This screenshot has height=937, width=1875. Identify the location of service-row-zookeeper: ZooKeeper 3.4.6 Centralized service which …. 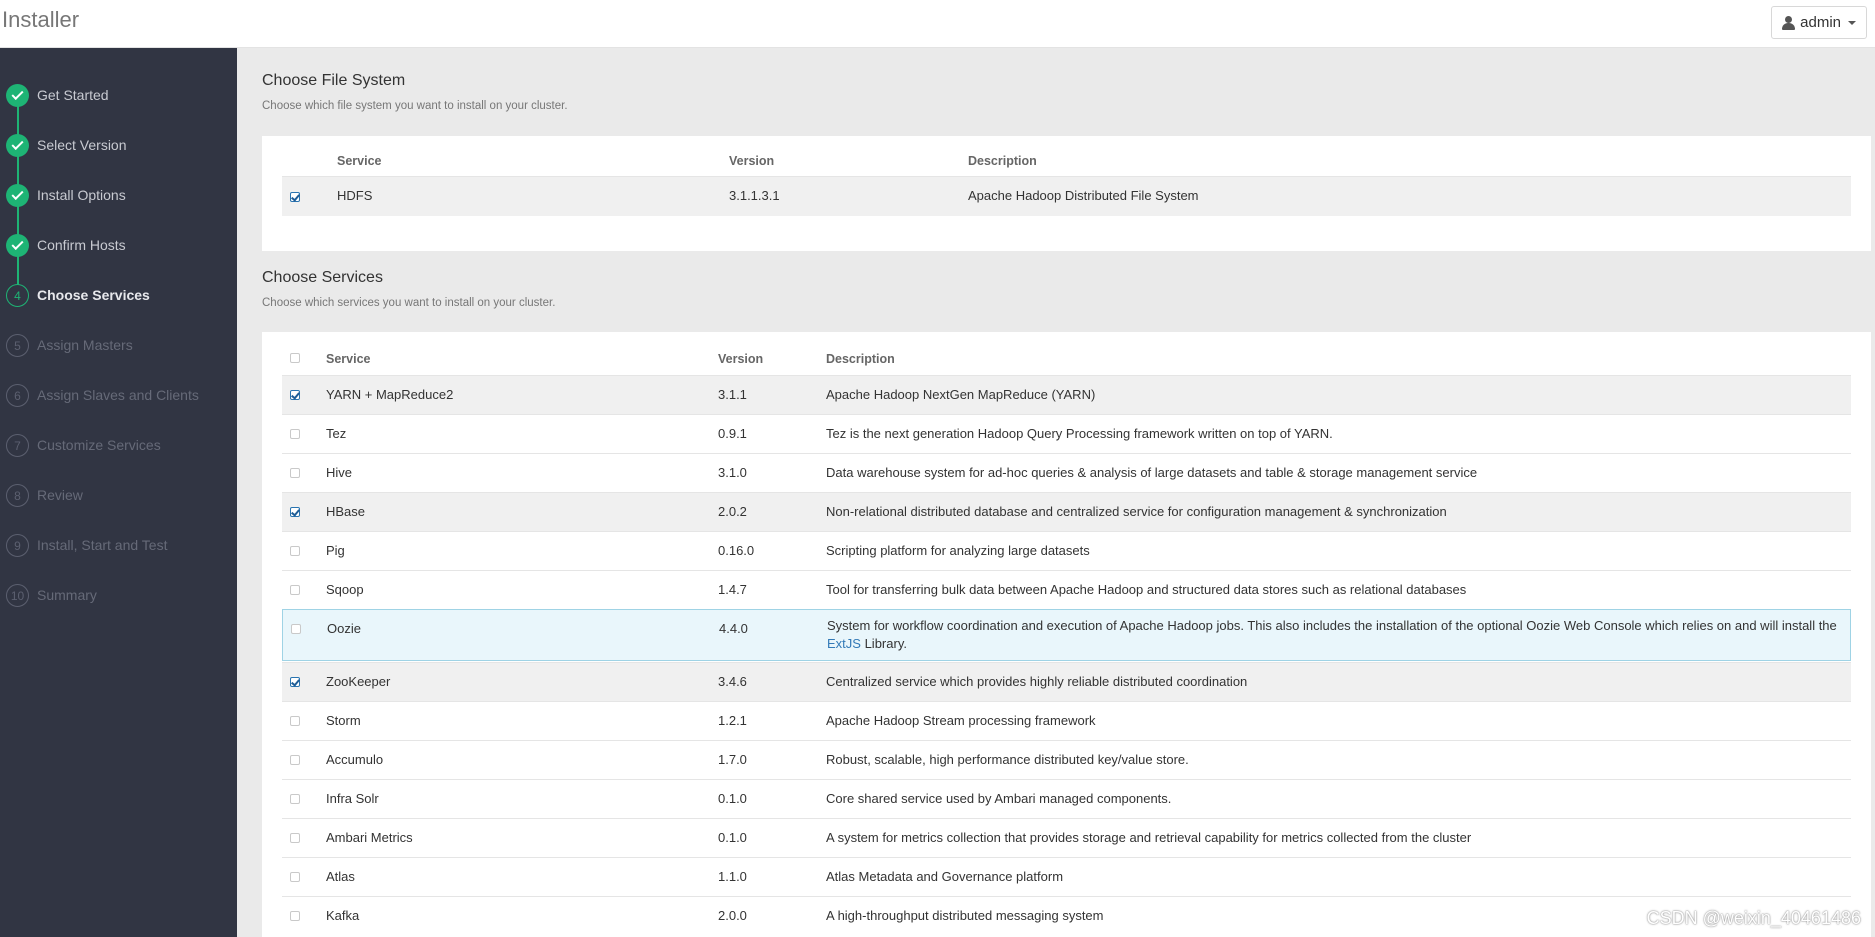
(1066, 681).